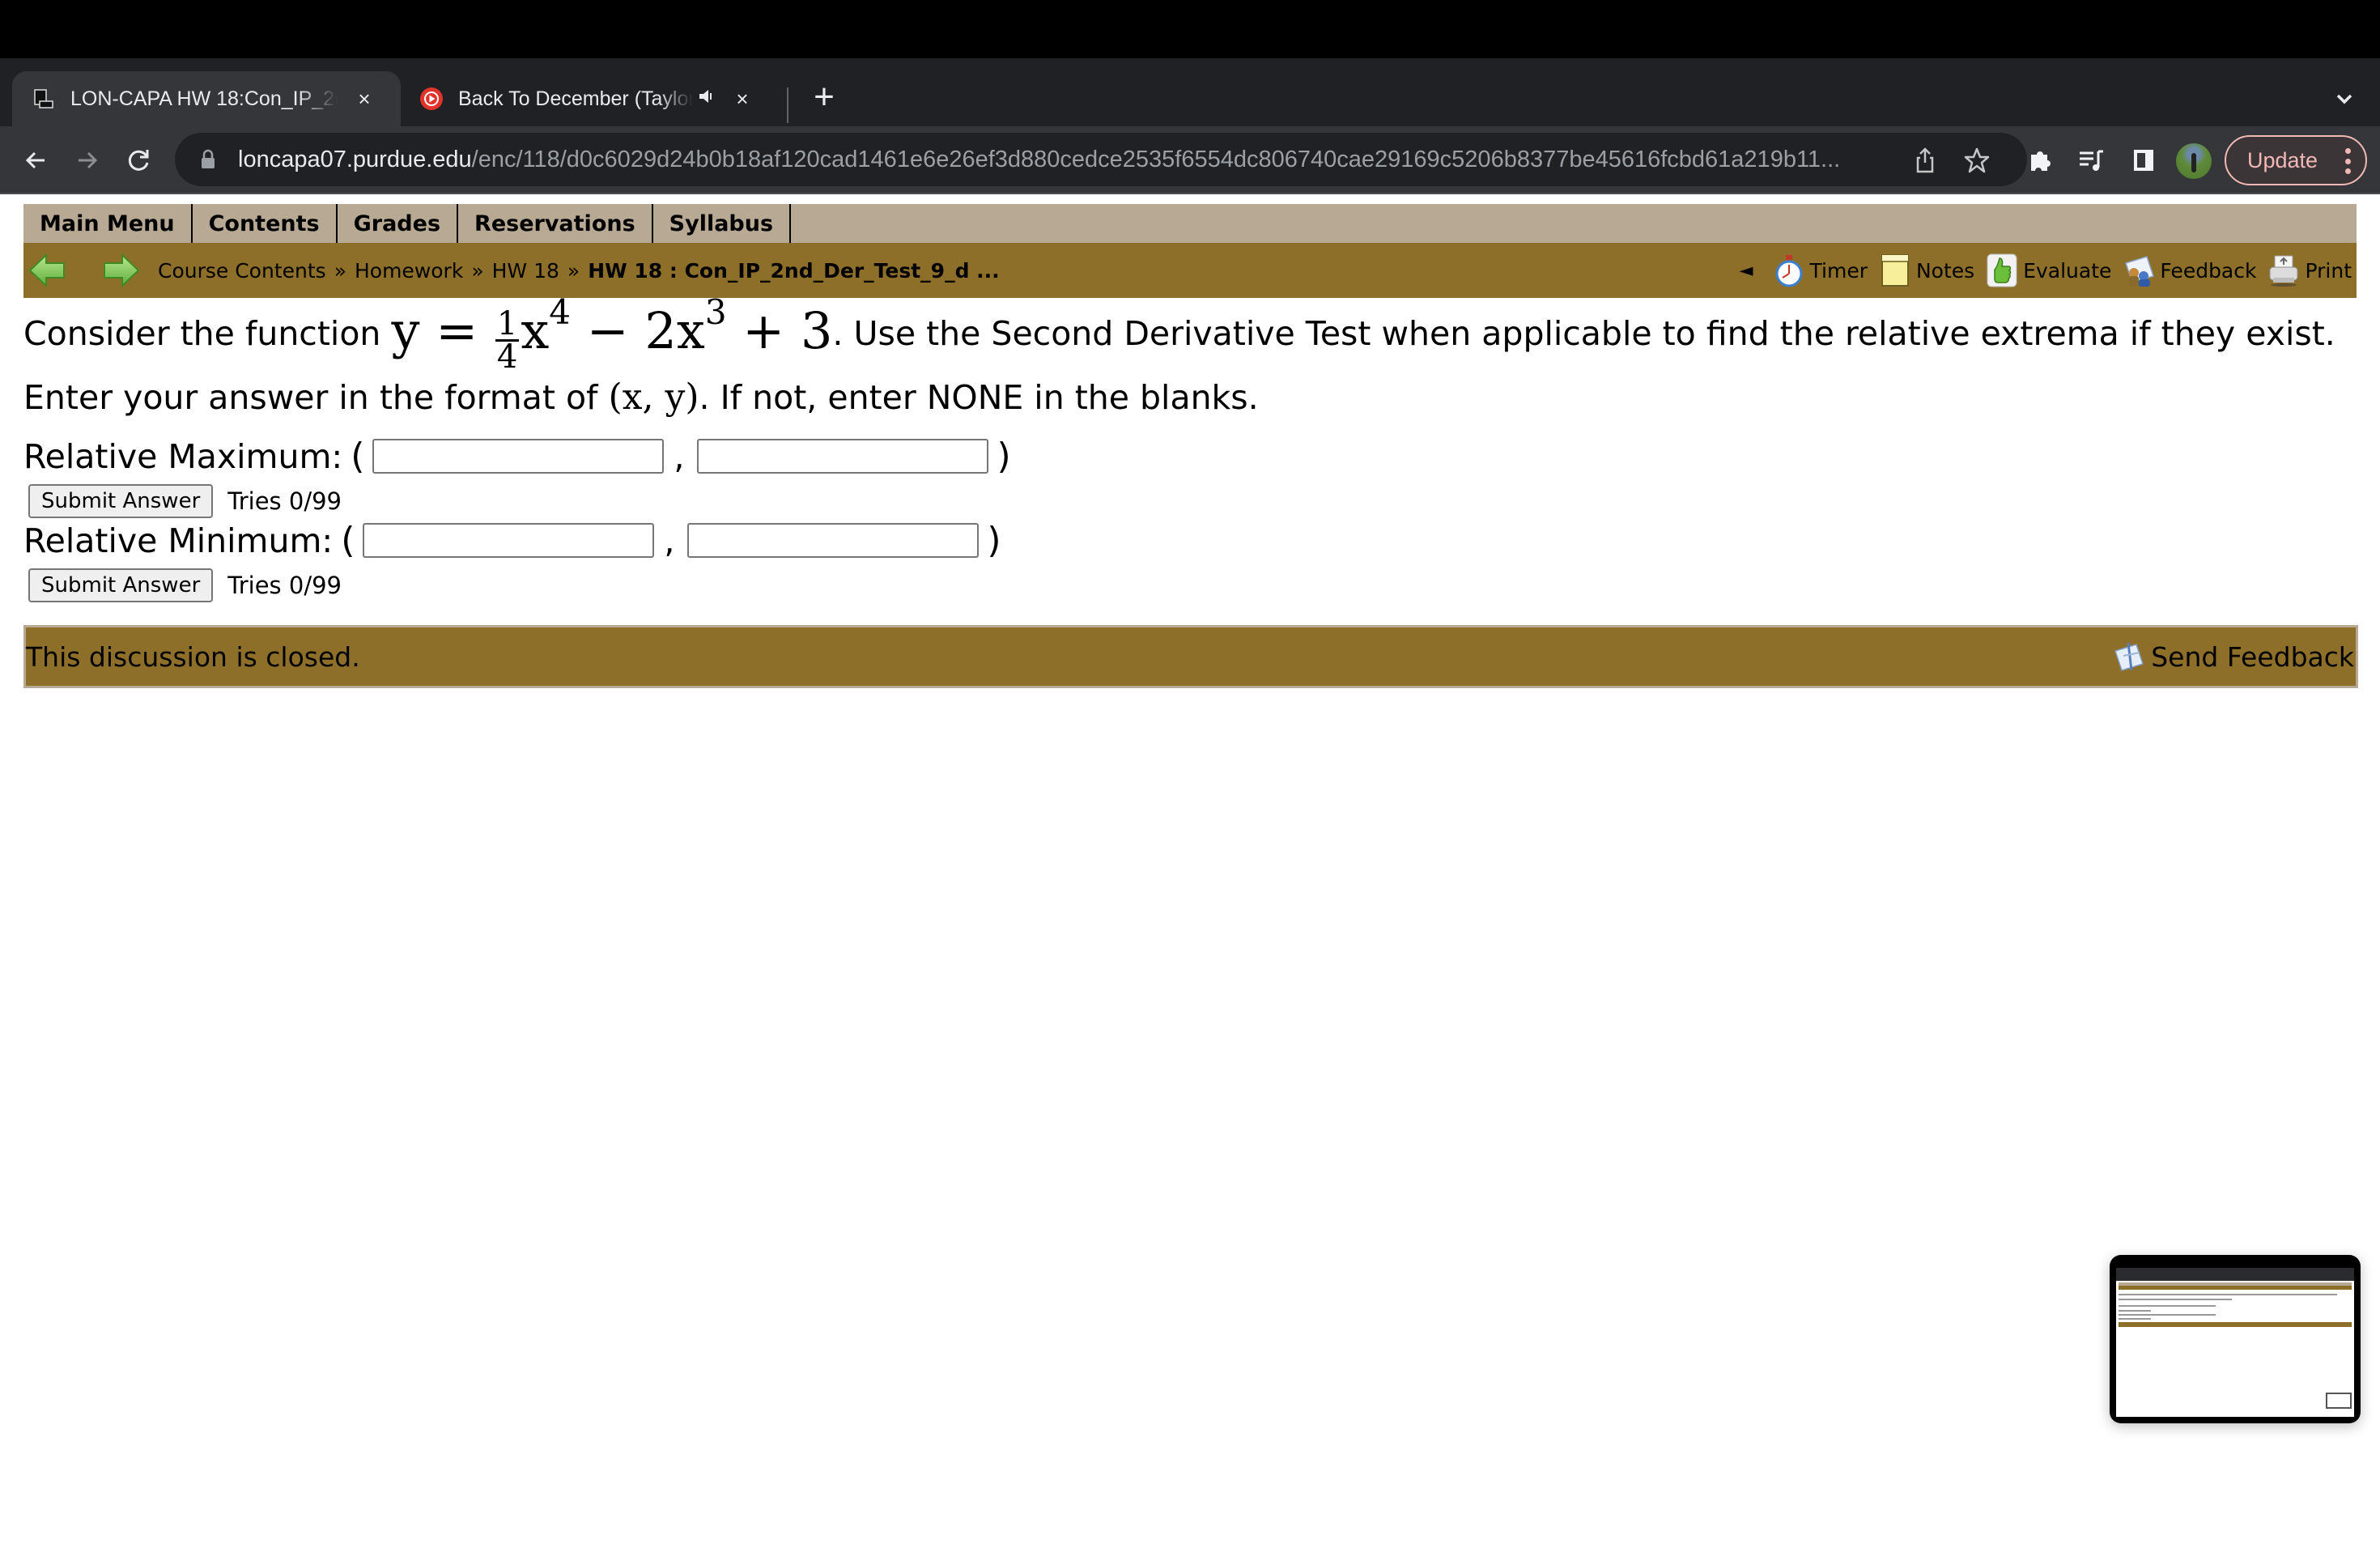 The image size is (2380, 1548). Describe the element at coordinates (2282, 159) in the screenshot. I see `update-label: Update` at that location.